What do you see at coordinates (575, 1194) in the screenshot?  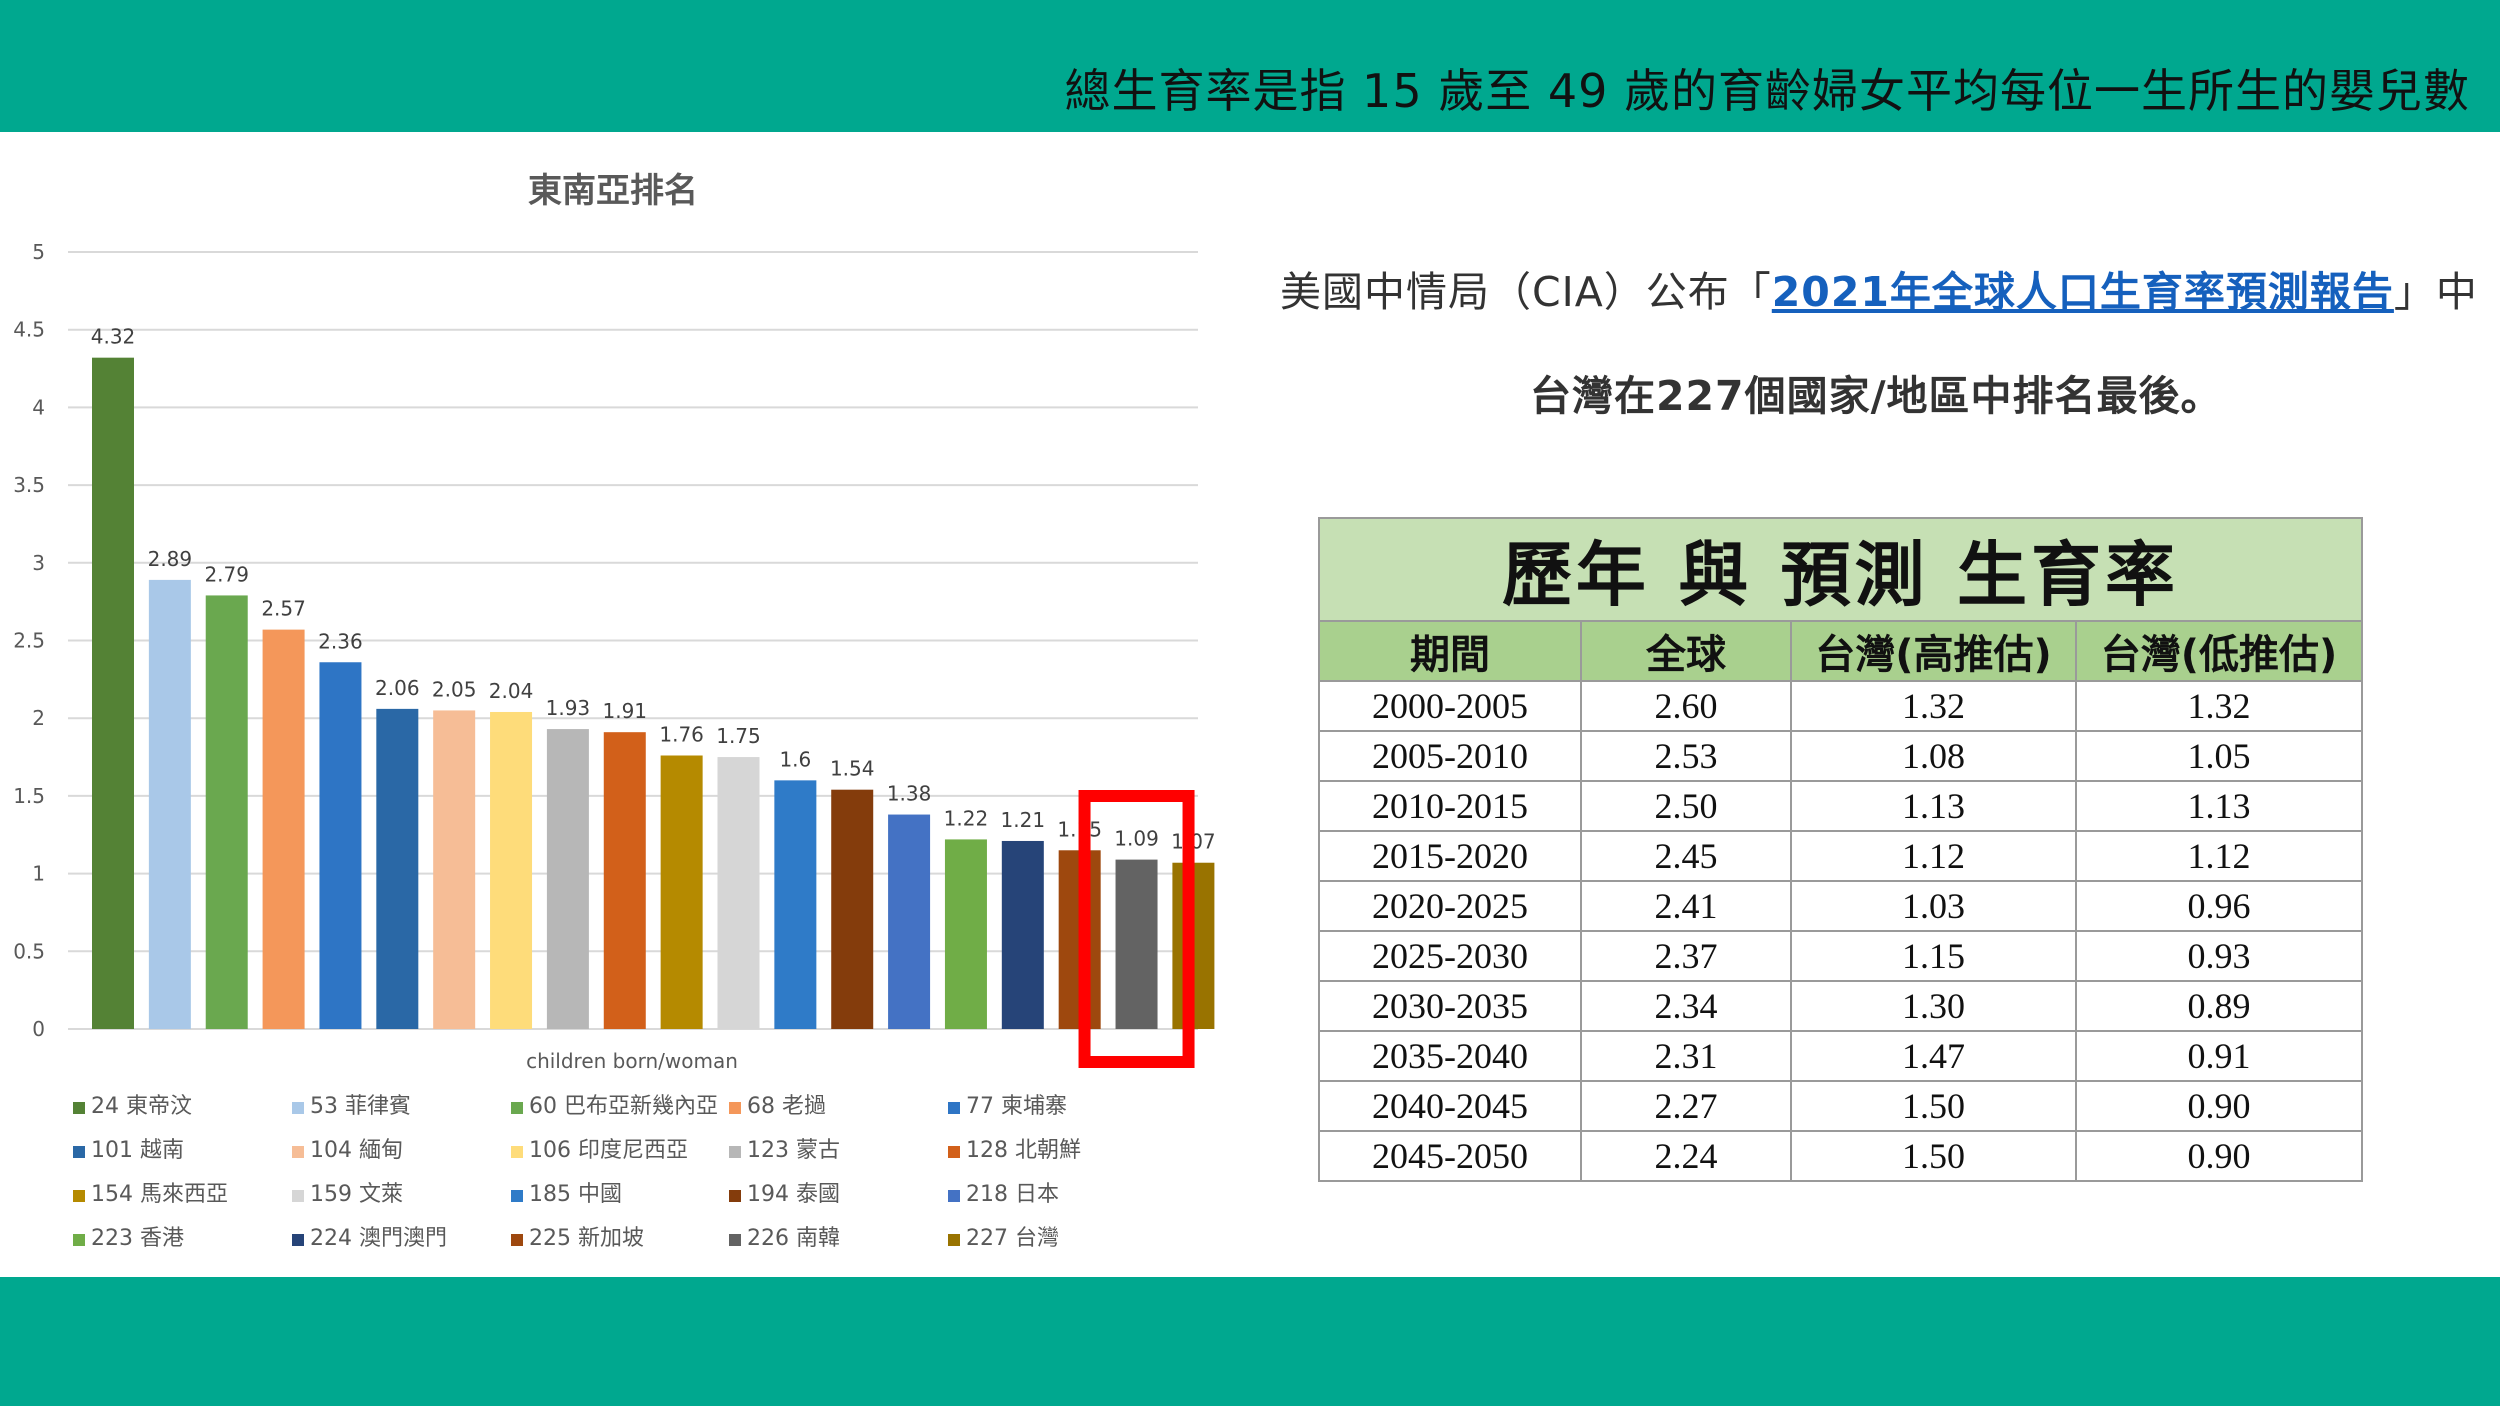 I see `legend-entry: 185 中國` at bounding box center [575, 1194].